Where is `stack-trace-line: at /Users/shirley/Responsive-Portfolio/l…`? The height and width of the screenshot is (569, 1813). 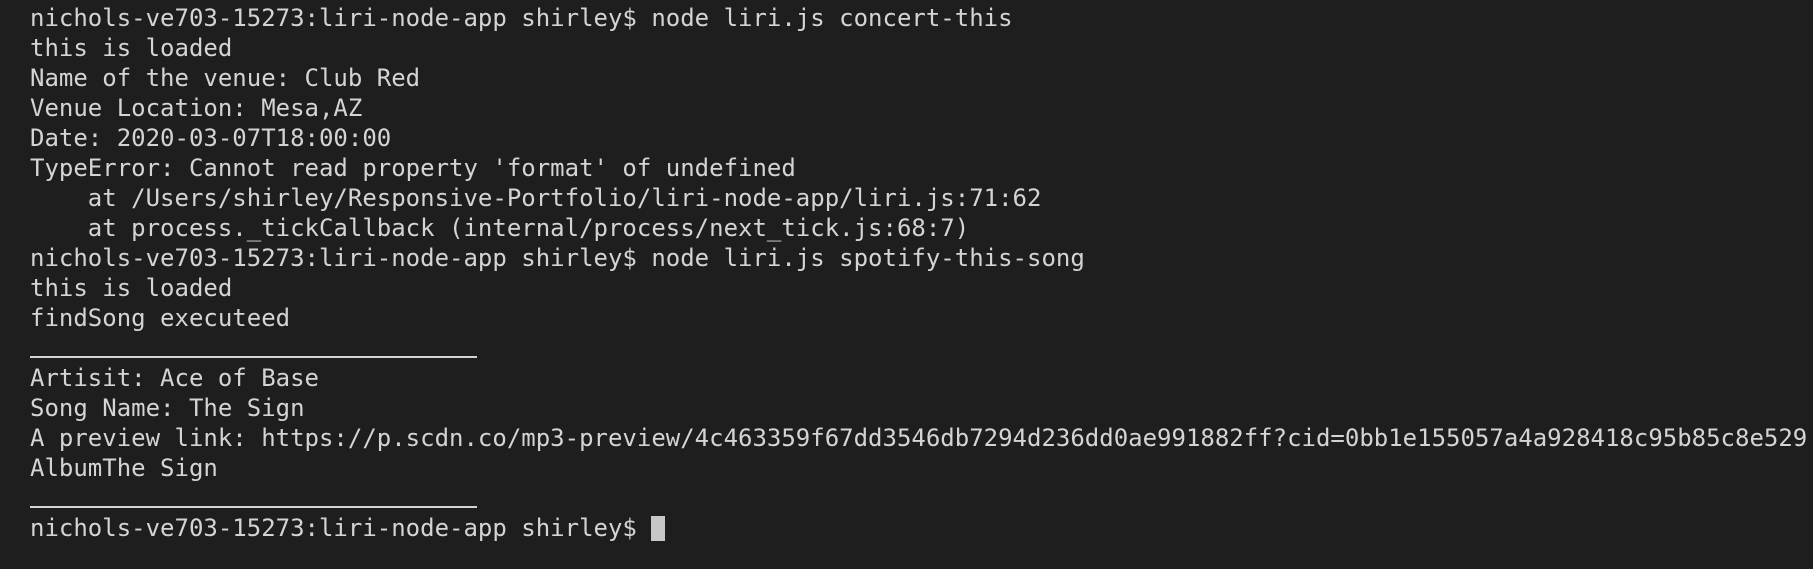
stack-trace-line: at /Users/shirley/Responsive-Portfolio/l… is located at coordinates (536, 198).